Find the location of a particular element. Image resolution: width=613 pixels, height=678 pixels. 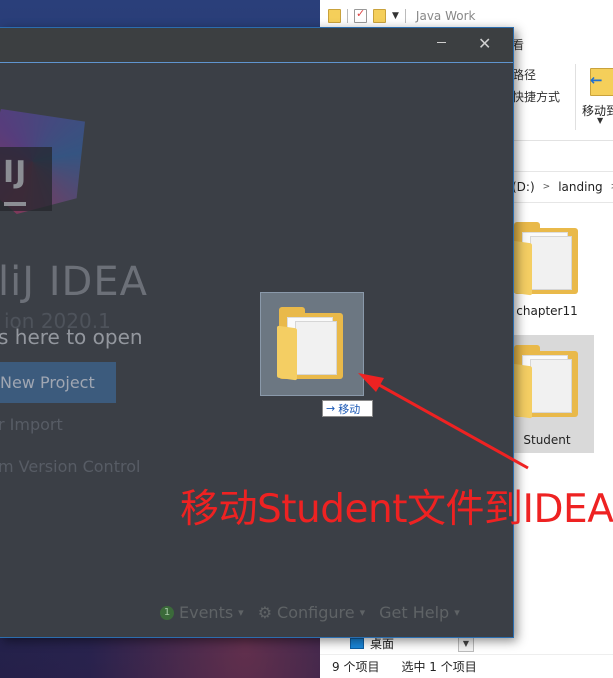

folder-label: Student is located at coordinates (547, 440).